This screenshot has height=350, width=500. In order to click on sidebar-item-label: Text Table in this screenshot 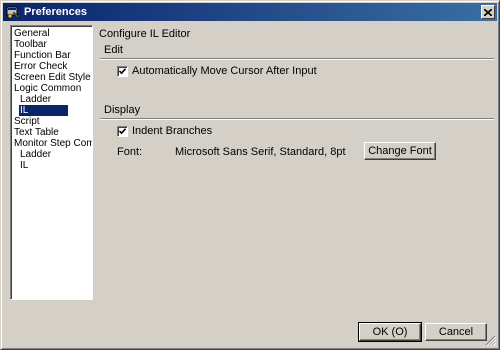, I will do `click(36, 132)`.